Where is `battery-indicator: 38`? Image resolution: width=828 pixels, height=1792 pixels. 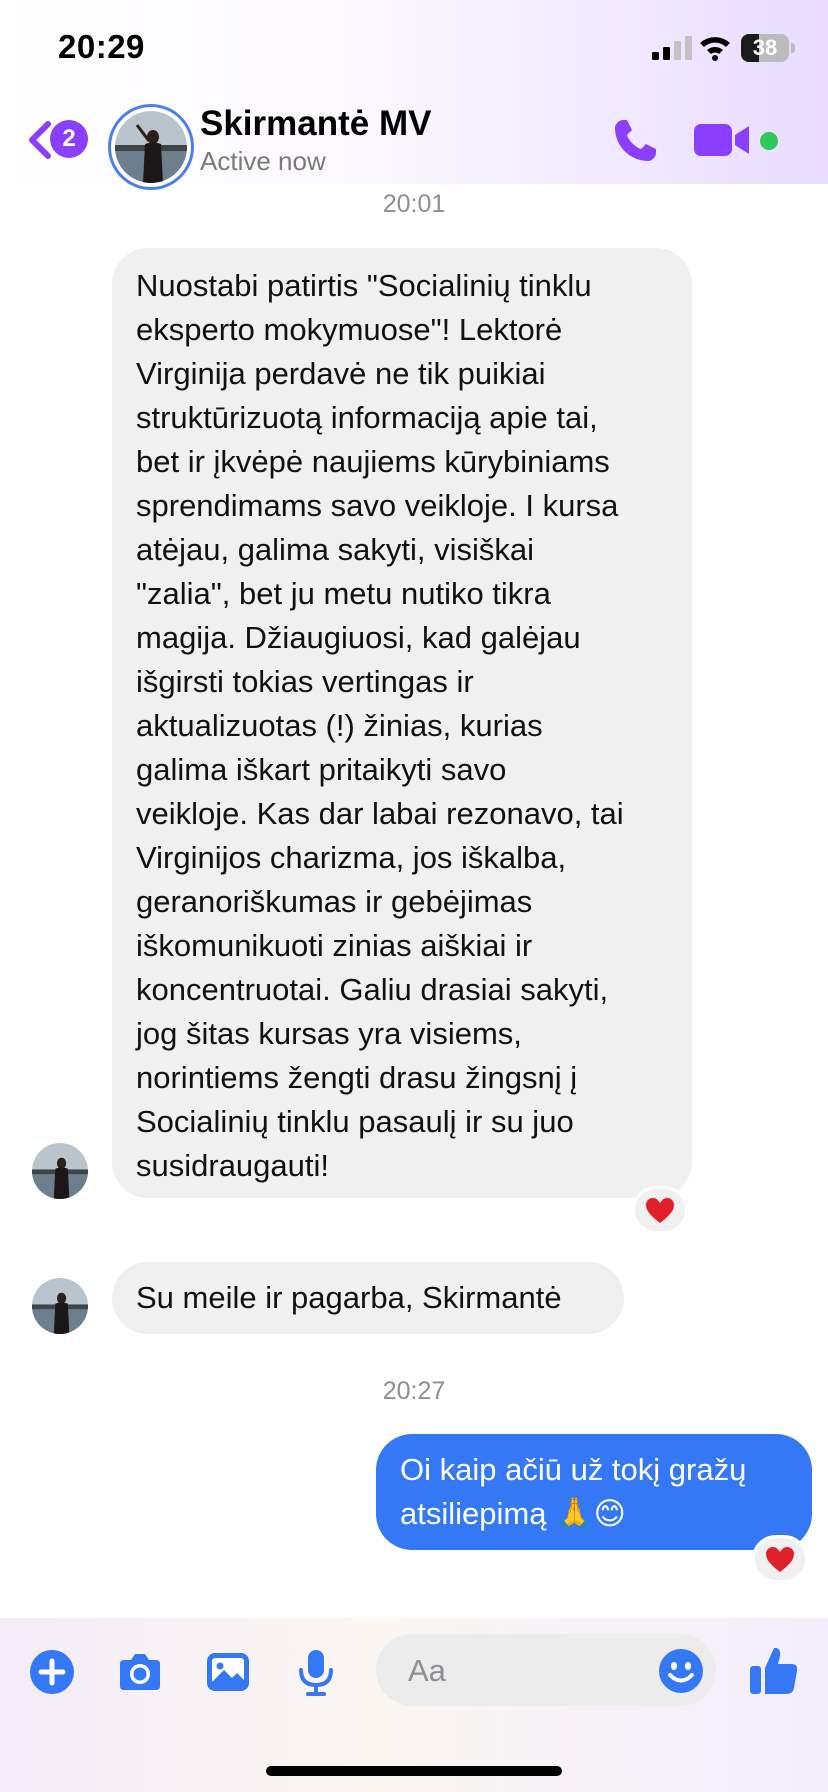
battery-indicator: 38 is located at coordinates (768, 48).